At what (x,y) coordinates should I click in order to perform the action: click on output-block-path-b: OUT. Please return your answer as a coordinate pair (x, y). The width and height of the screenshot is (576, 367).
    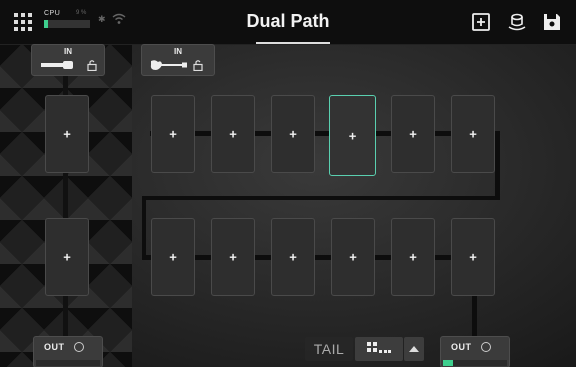
    Looking at the image, I should click on (68, 351).